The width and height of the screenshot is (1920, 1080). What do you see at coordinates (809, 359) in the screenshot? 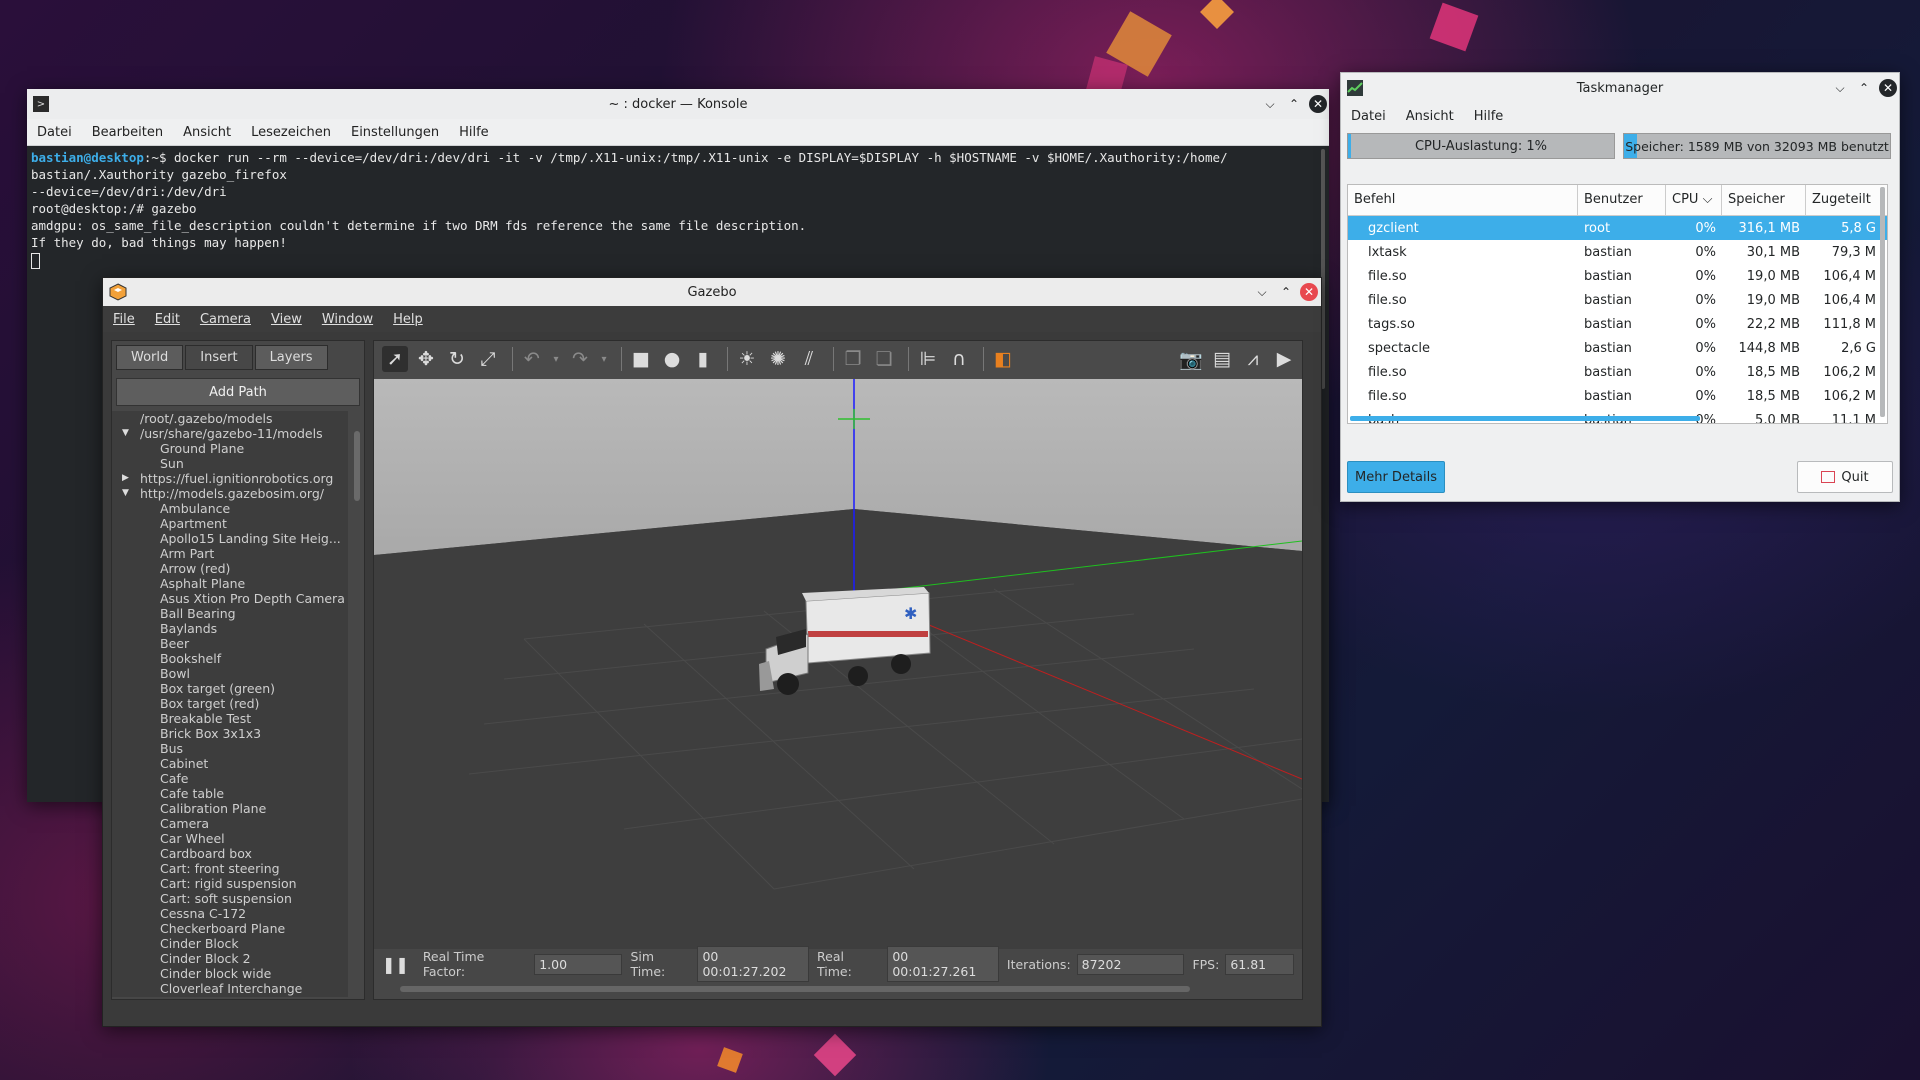
I see `directional-light-icon: ⫽` at bounding box center [809, 359].